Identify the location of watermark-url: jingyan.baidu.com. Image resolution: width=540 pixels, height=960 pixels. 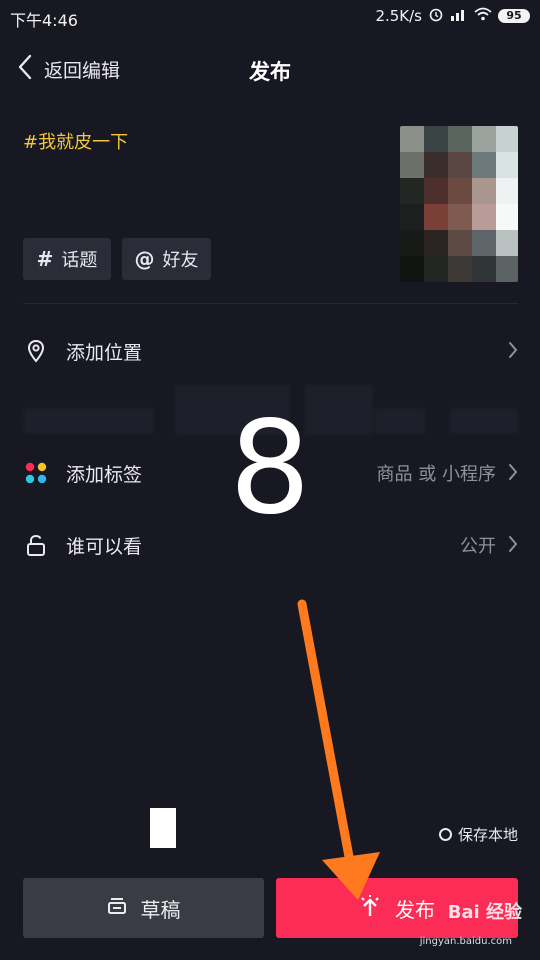
(465, 941).